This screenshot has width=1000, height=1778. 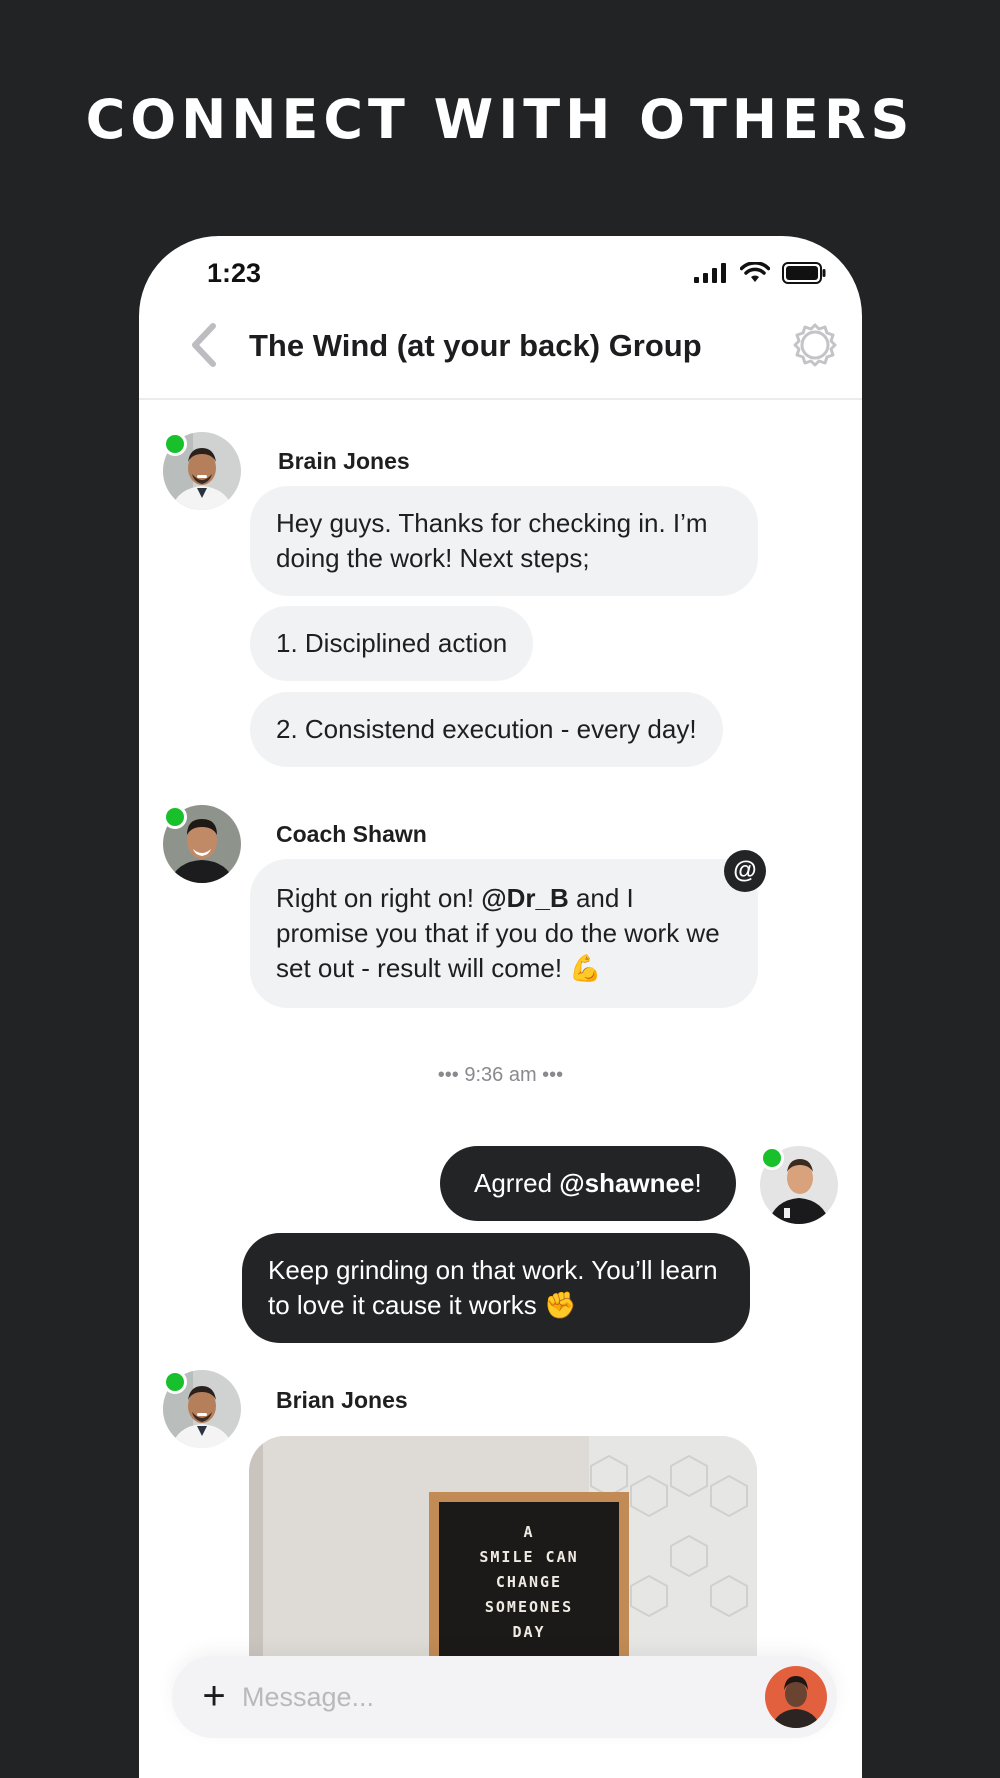 What do you see at coordinates (529, 1532) in the screenshot?
I see `letterboard-line: A` at bounding box center [529, 1532].